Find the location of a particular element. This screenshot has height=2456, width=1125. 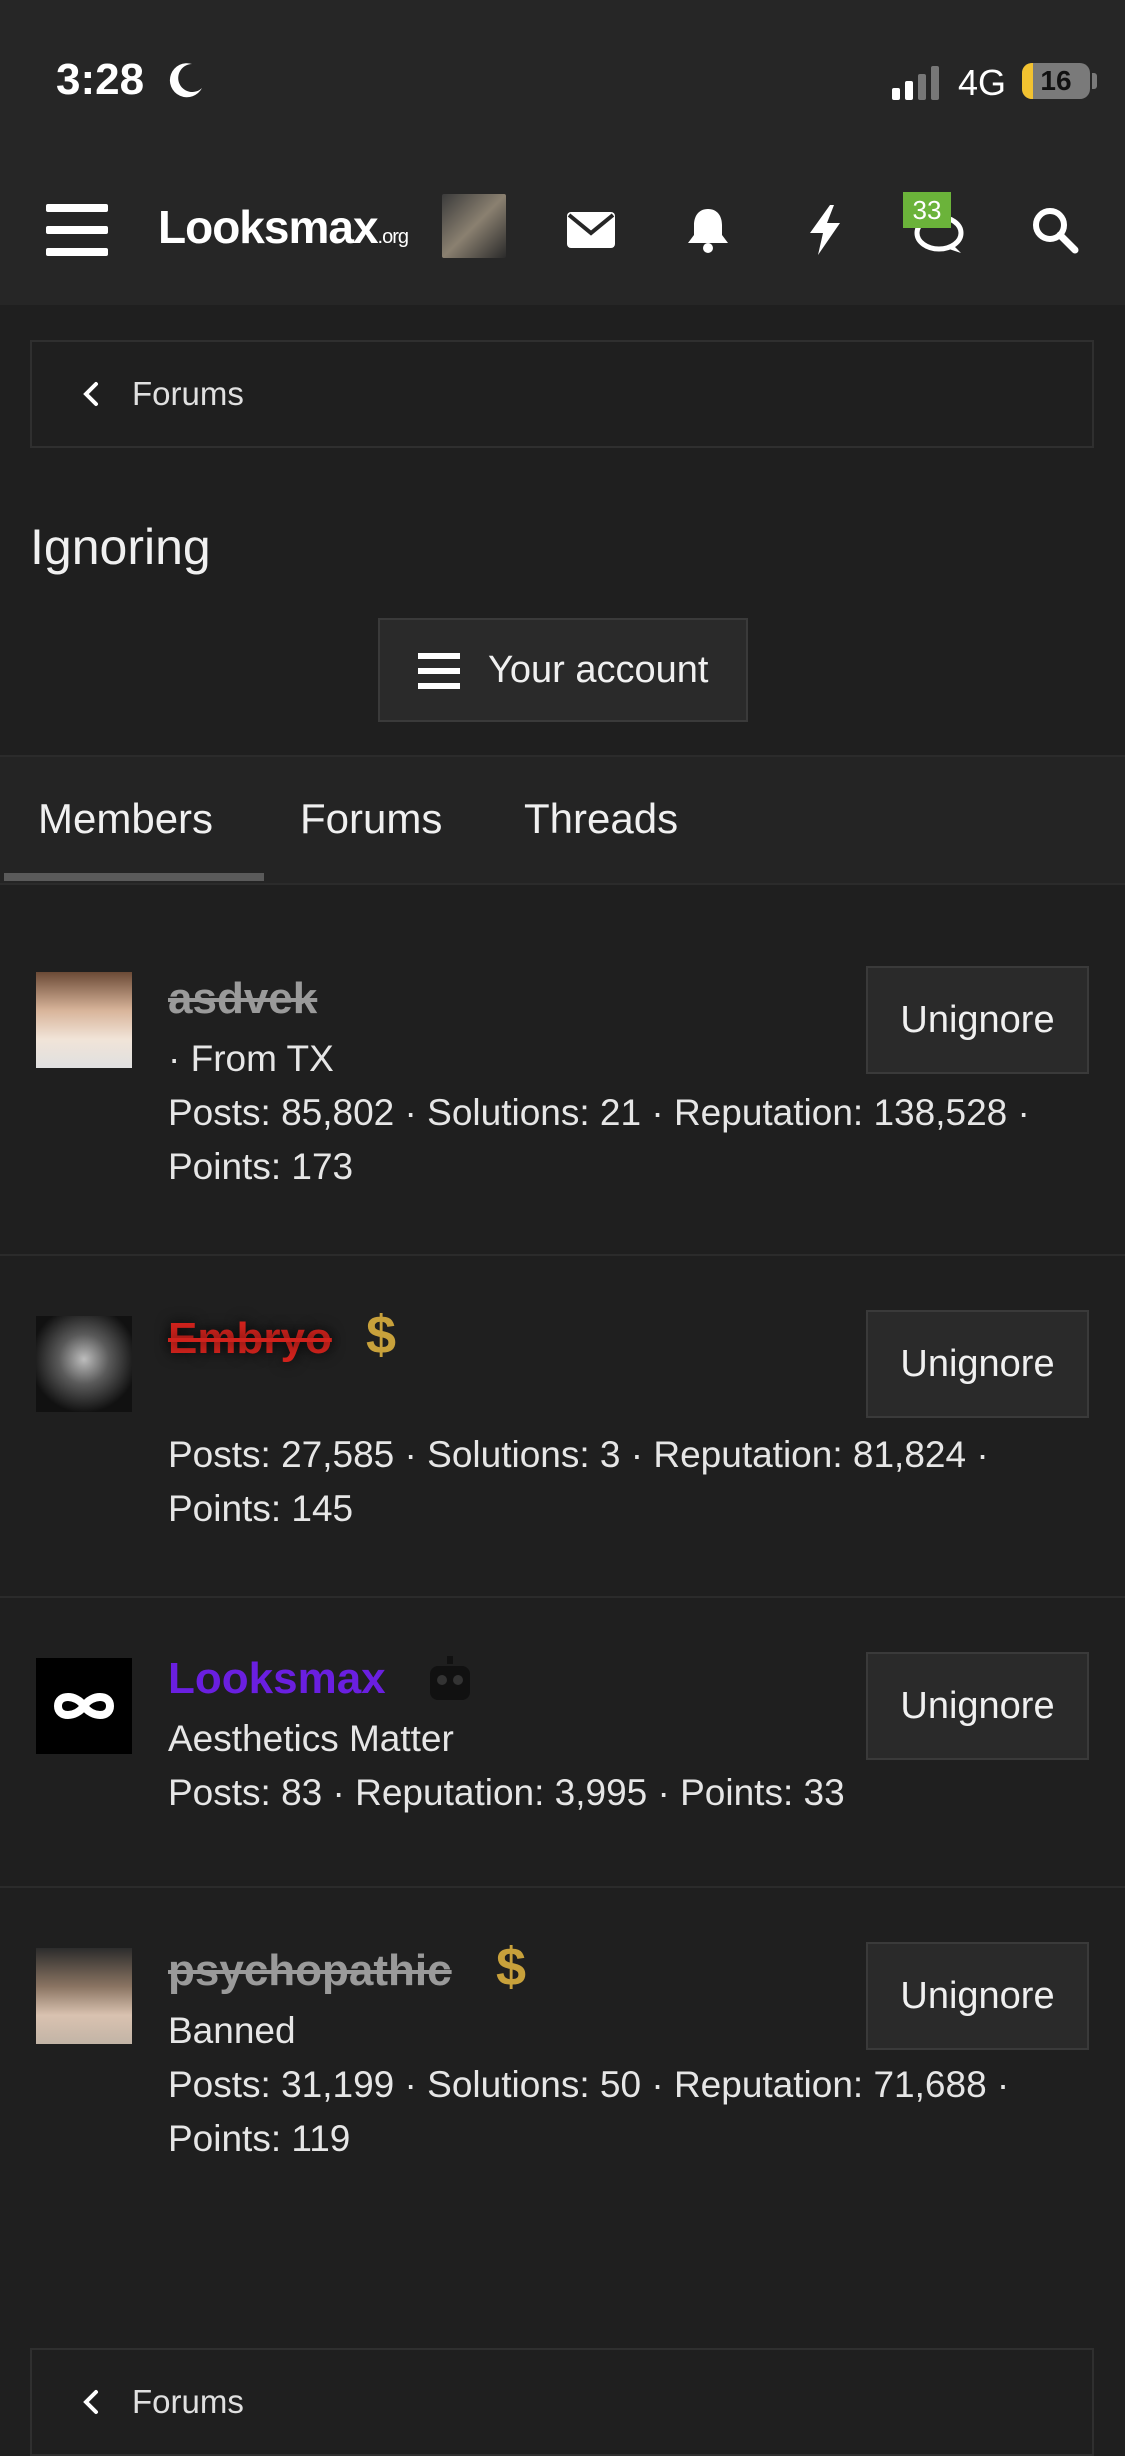

tab-bar: Members Forums Threads is located at coordinates (562, 820).